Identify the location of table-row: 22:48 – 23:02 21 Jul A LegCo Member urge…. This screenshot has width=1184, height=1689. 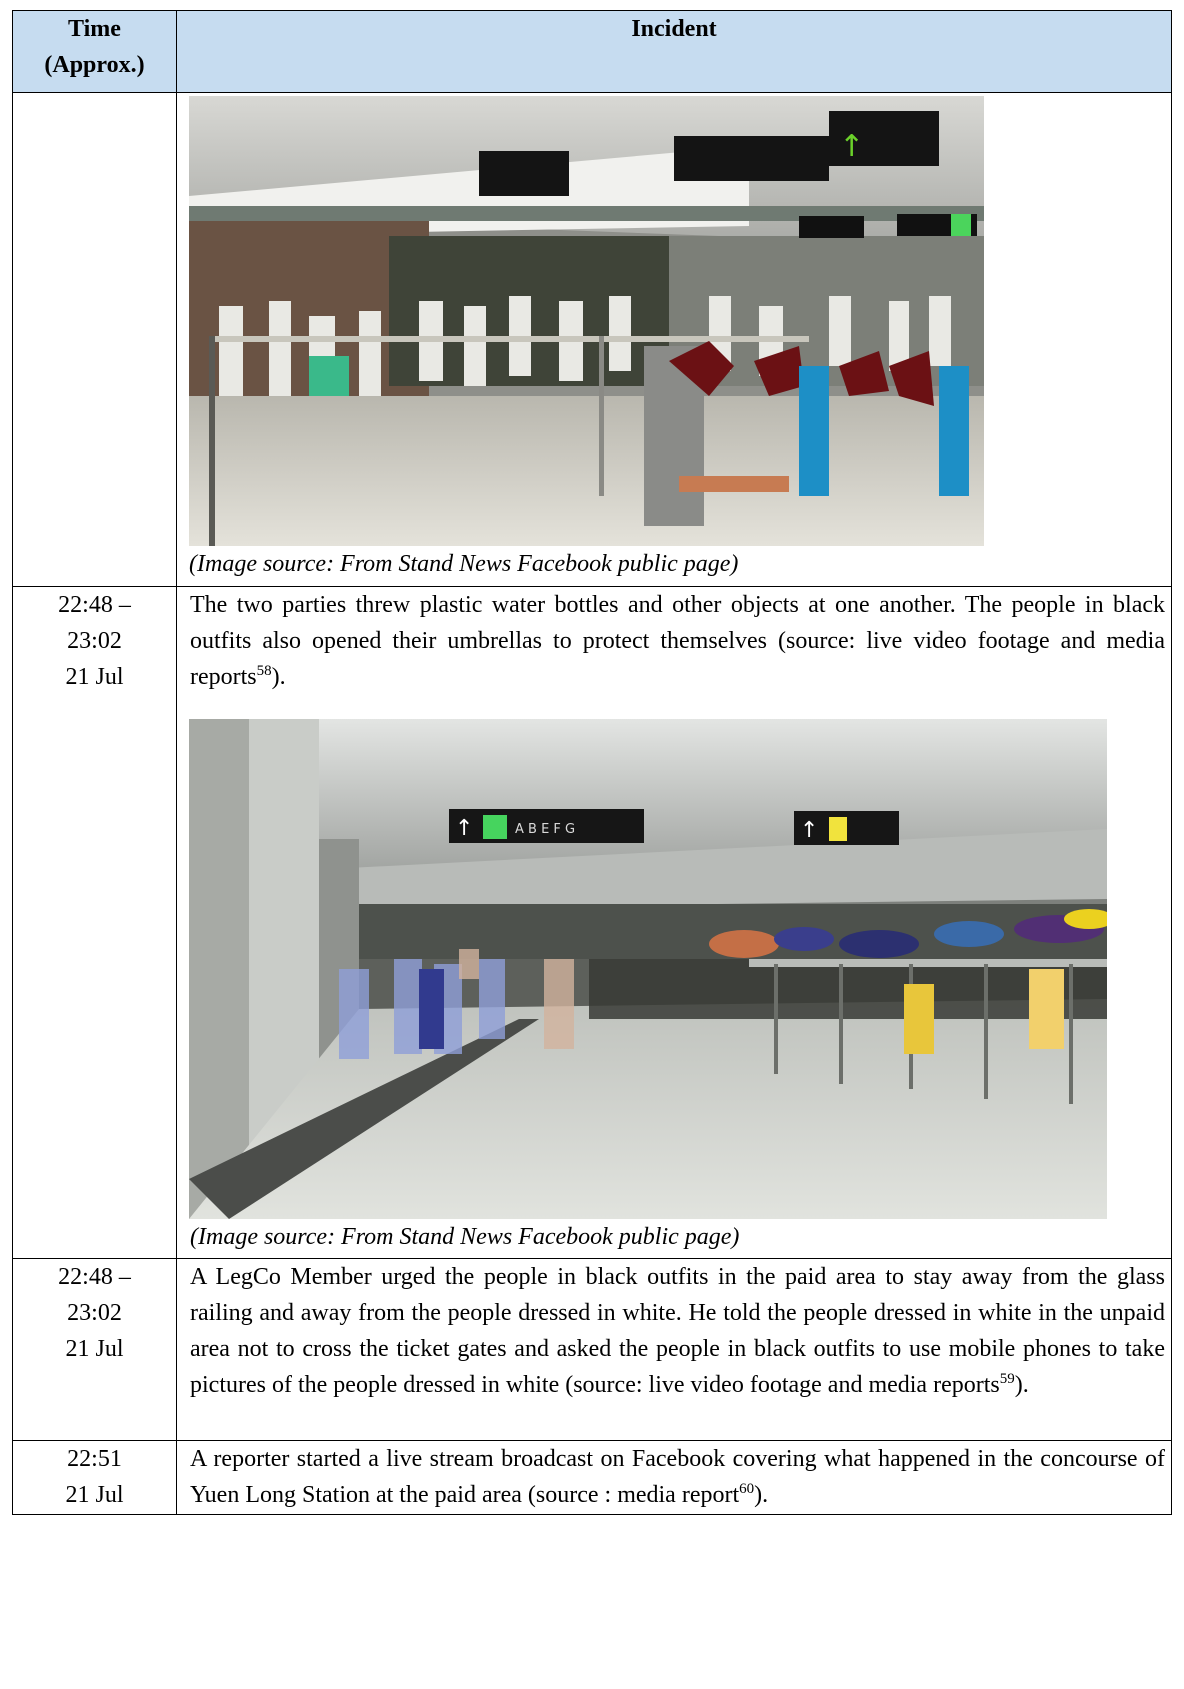
(592, 1349).